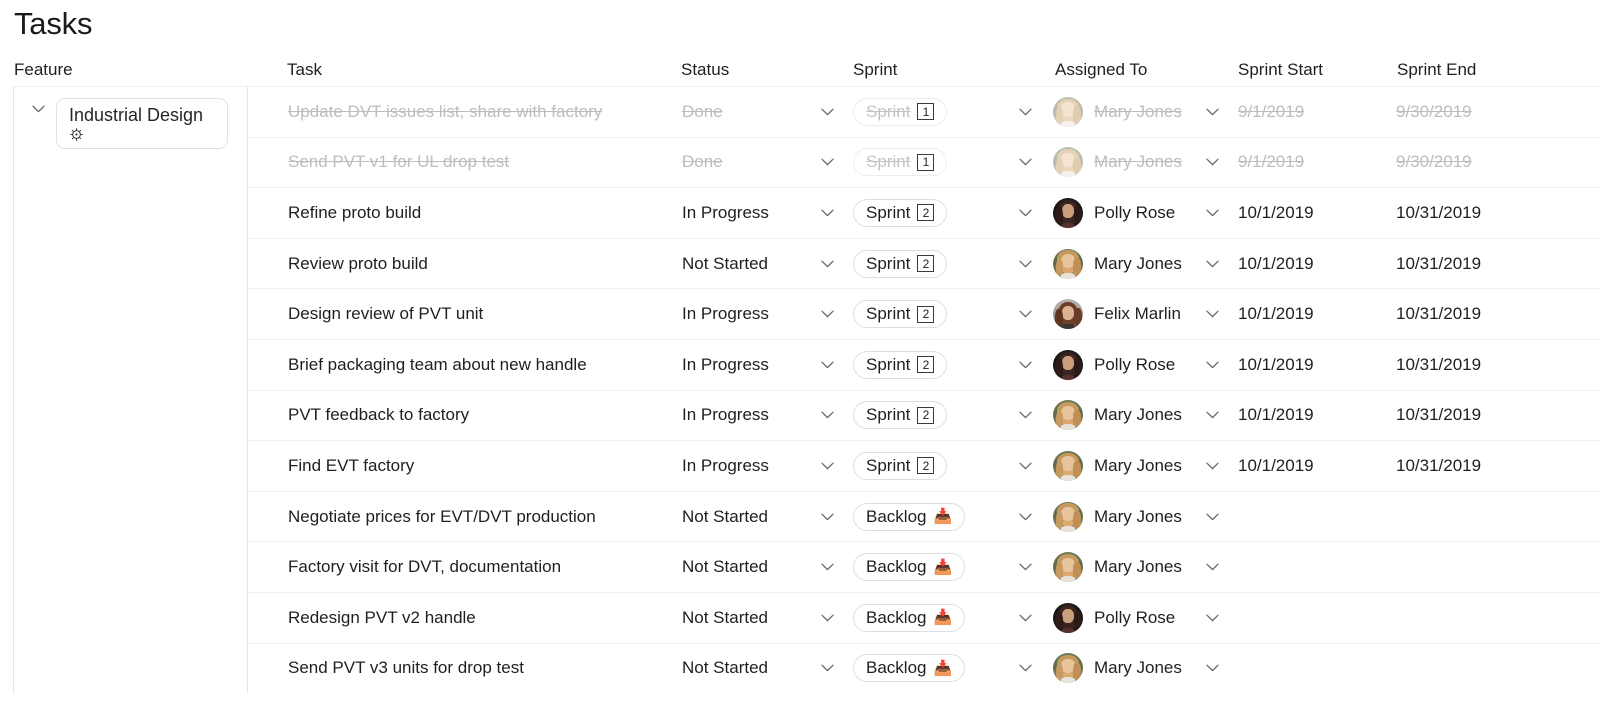 This screenshot has width=1600, height=704. Describe the element at coordinates (437, 365) in the screenshot. I see `task-name: Brief packaging team about new handle` at that location.